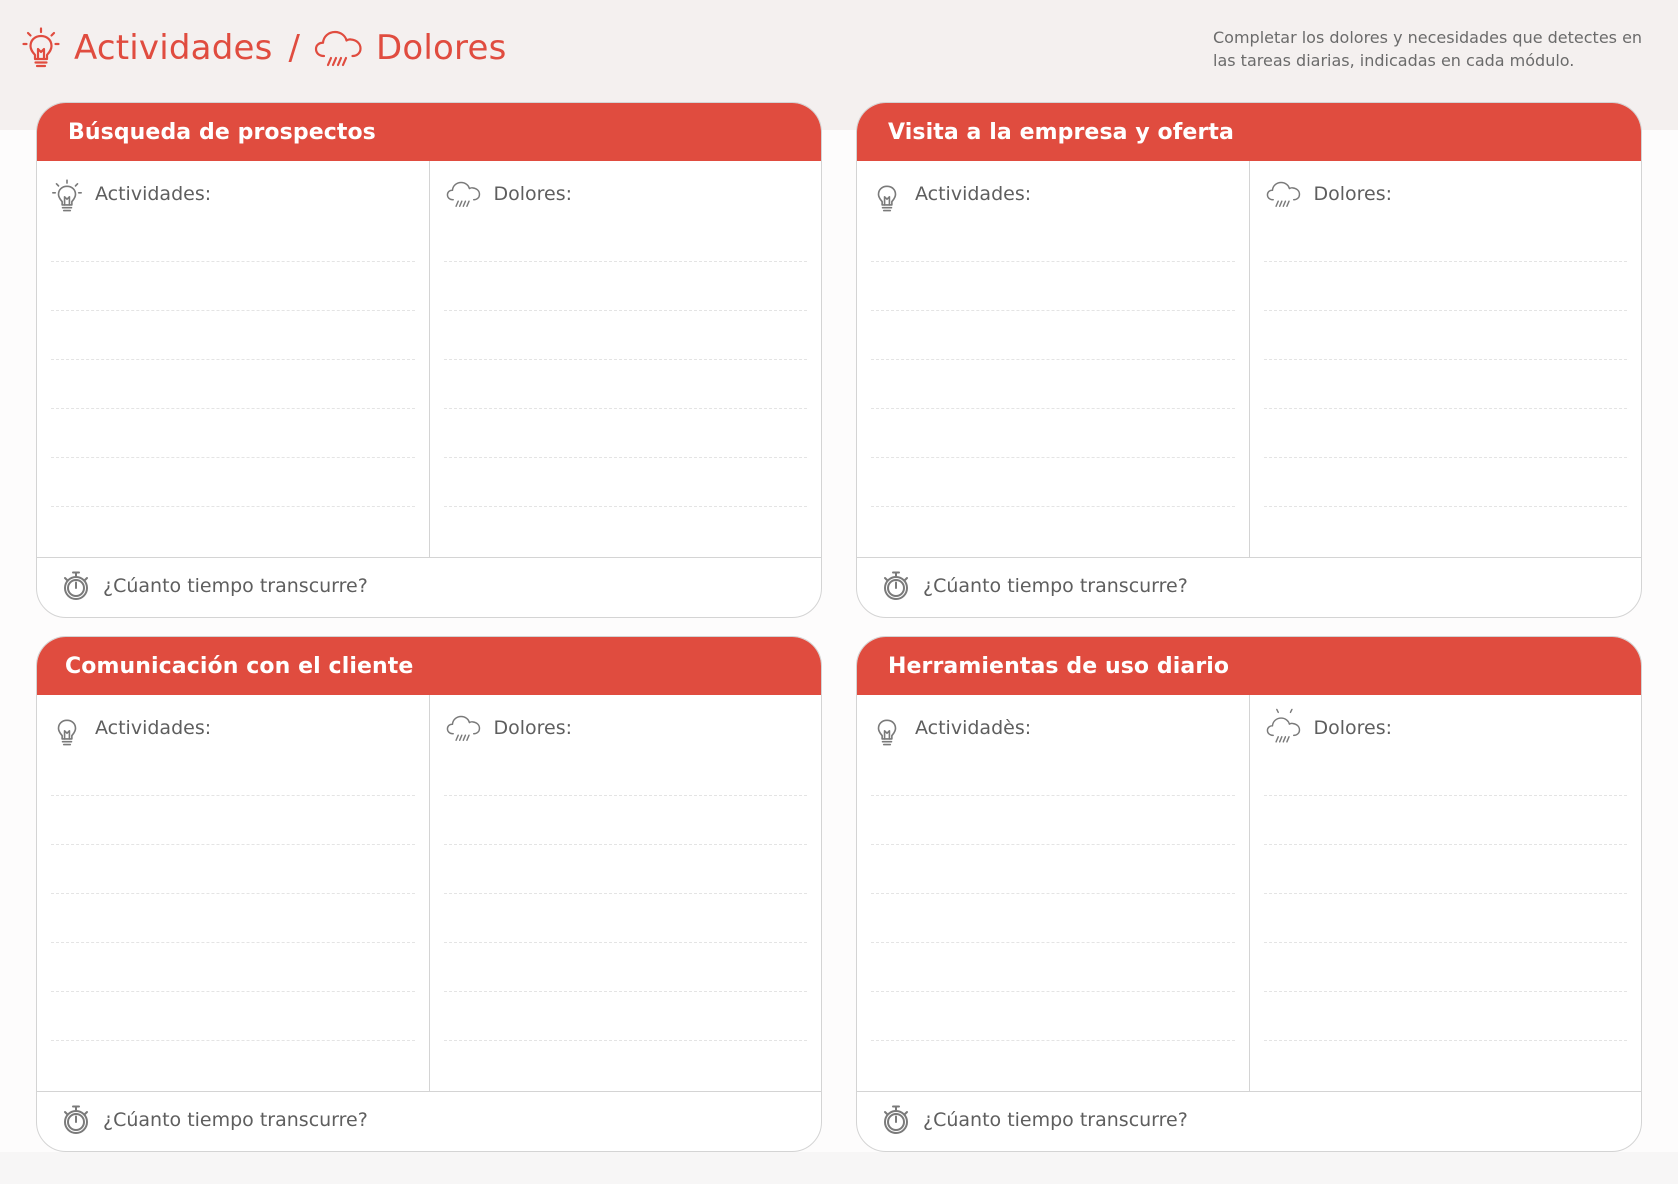  I want to click on card-title: Comunicación con el cliente, so click(429, 666).